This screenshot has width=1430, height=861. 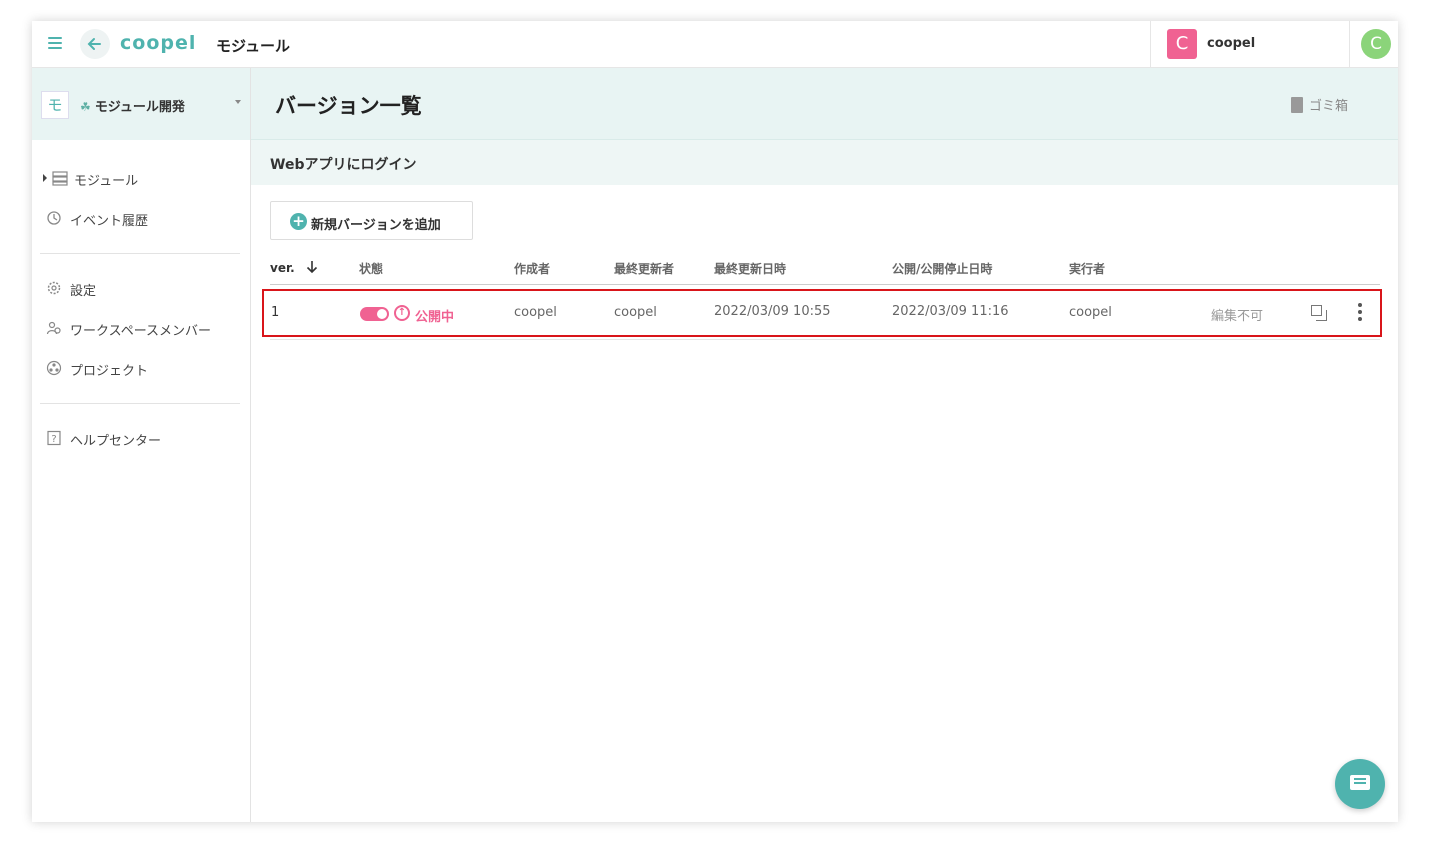 I want to click on workspace-name: coopel, so click(x=1231, y=43).